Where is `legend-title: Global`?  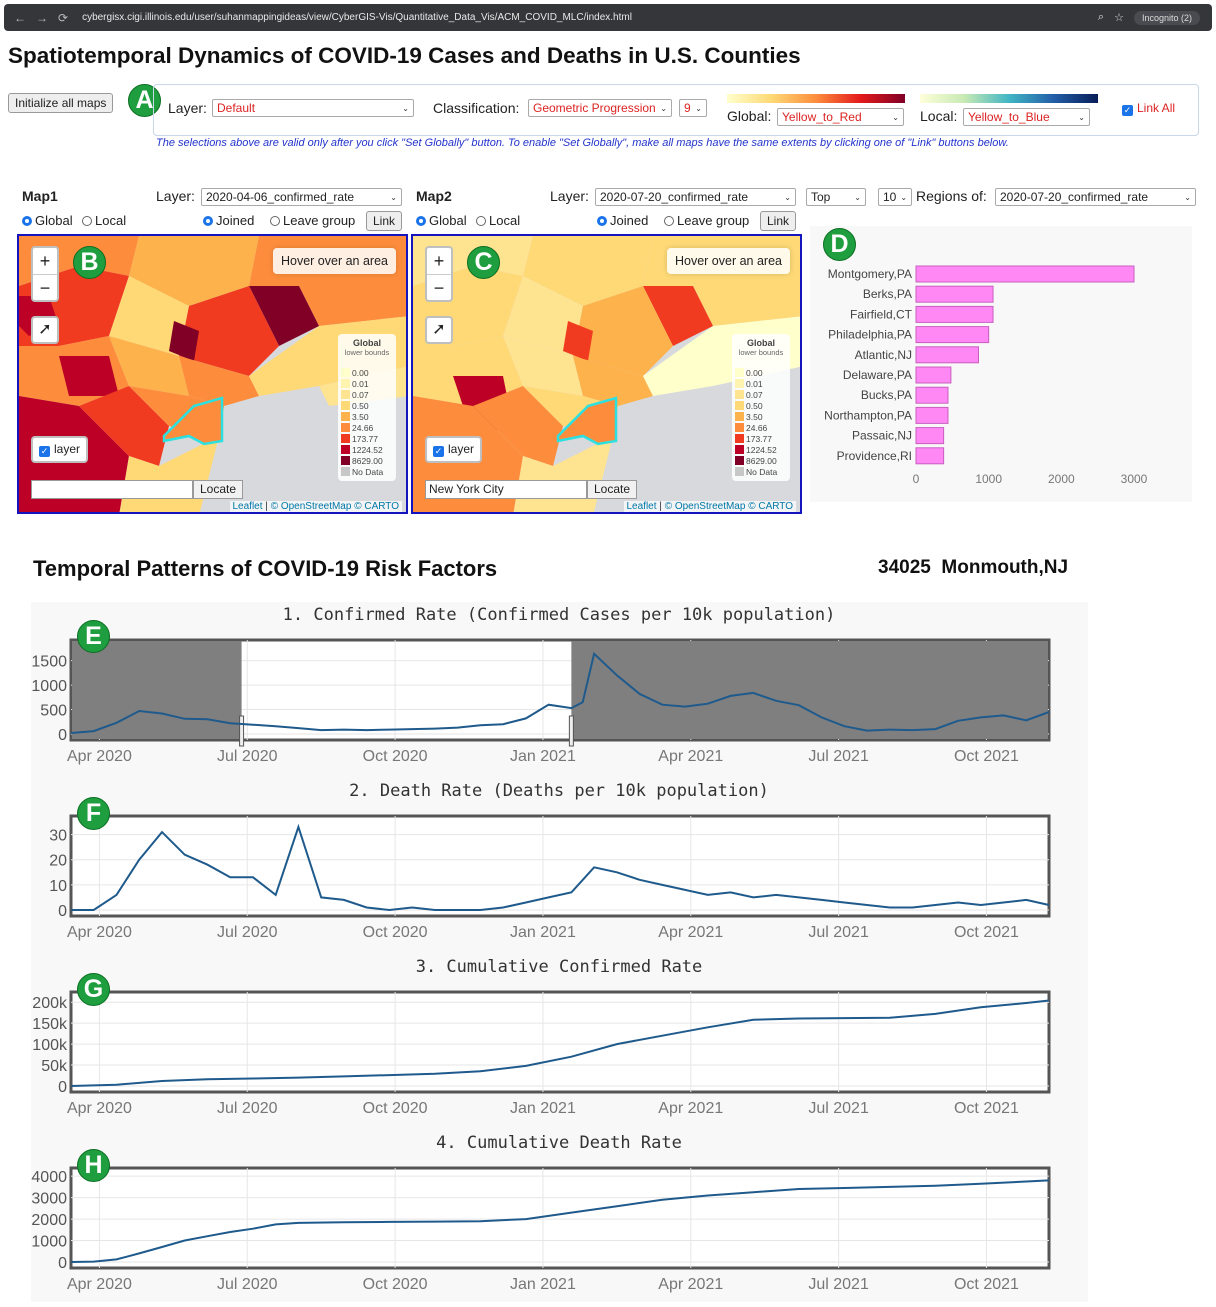 legend-title: Global is located at coordinates (760, 343).